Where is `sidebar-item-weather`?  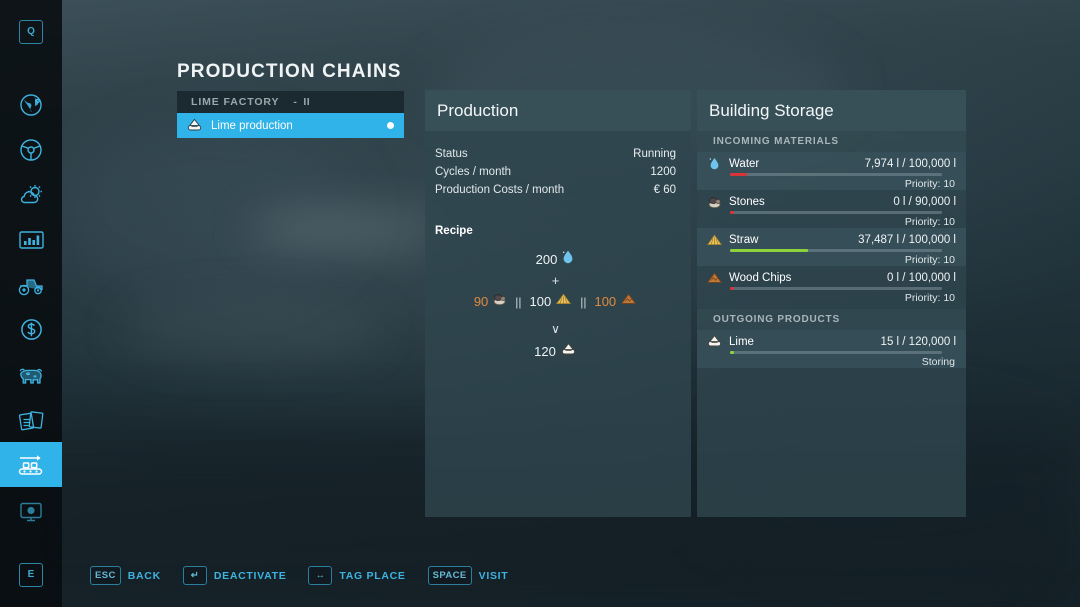
sidebar-item-weather is located at coordinates (31, 194).